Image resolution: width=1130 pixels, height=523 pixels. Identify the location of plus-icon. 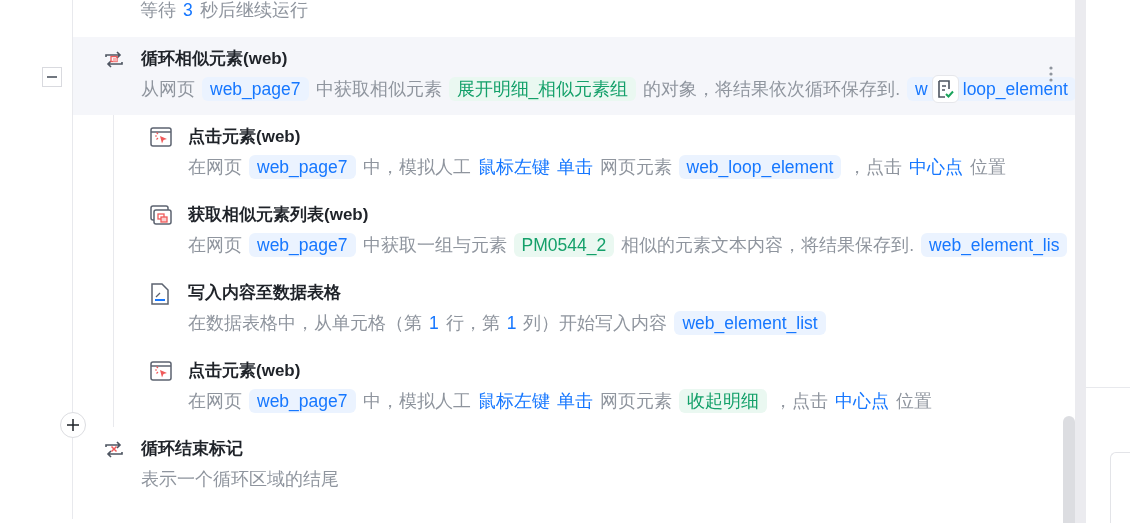
(73, 425).